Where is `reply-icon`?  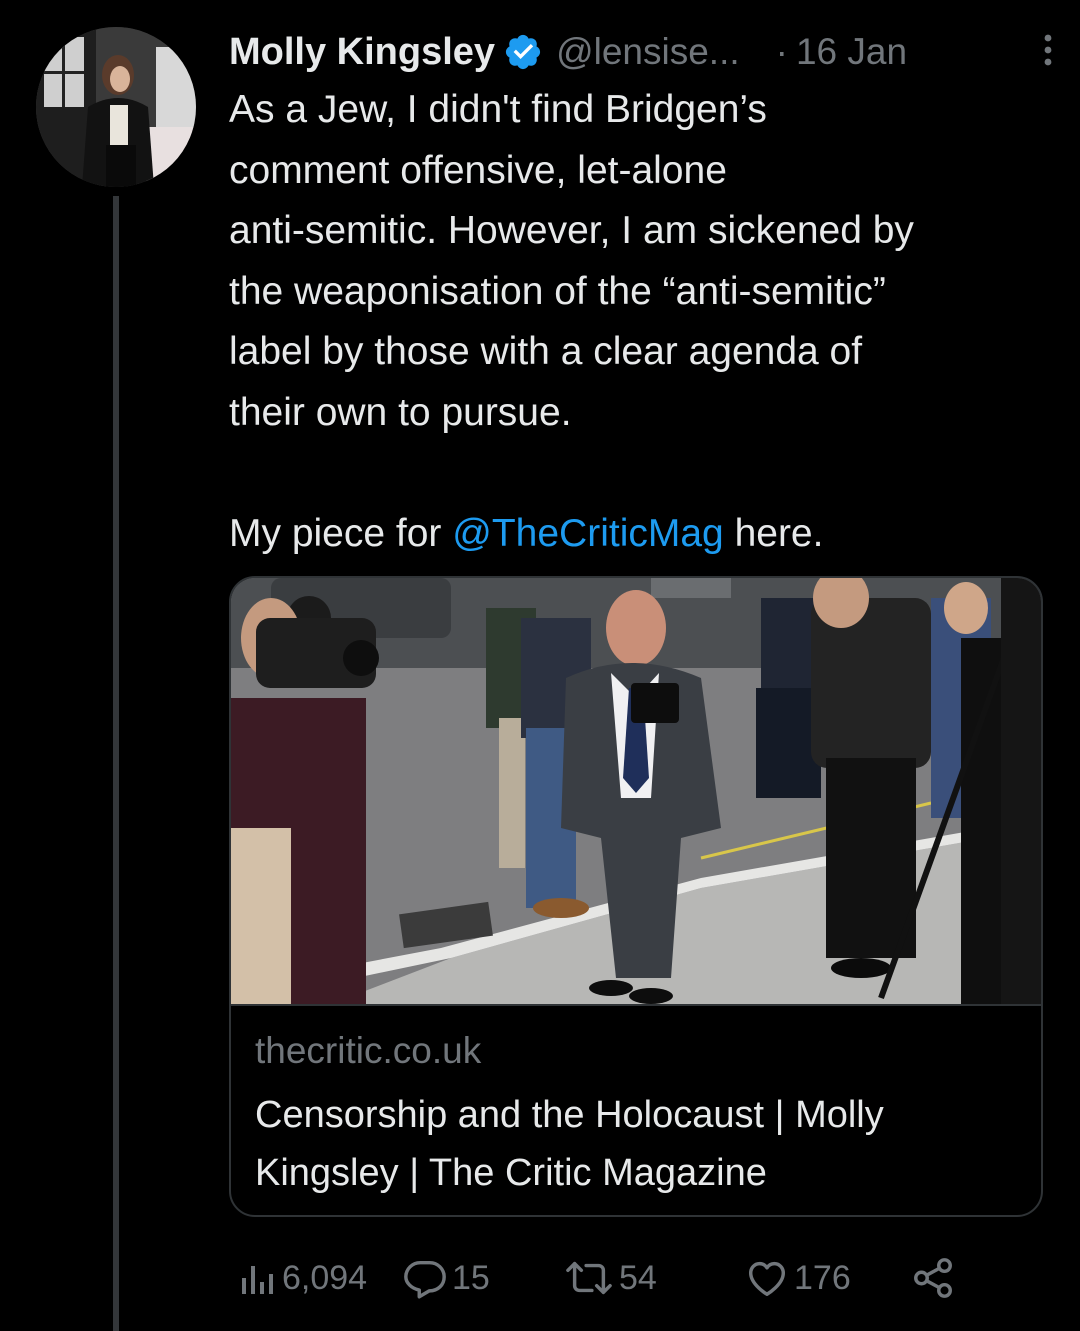
reply-icon is located at coordinates (425, 1279).